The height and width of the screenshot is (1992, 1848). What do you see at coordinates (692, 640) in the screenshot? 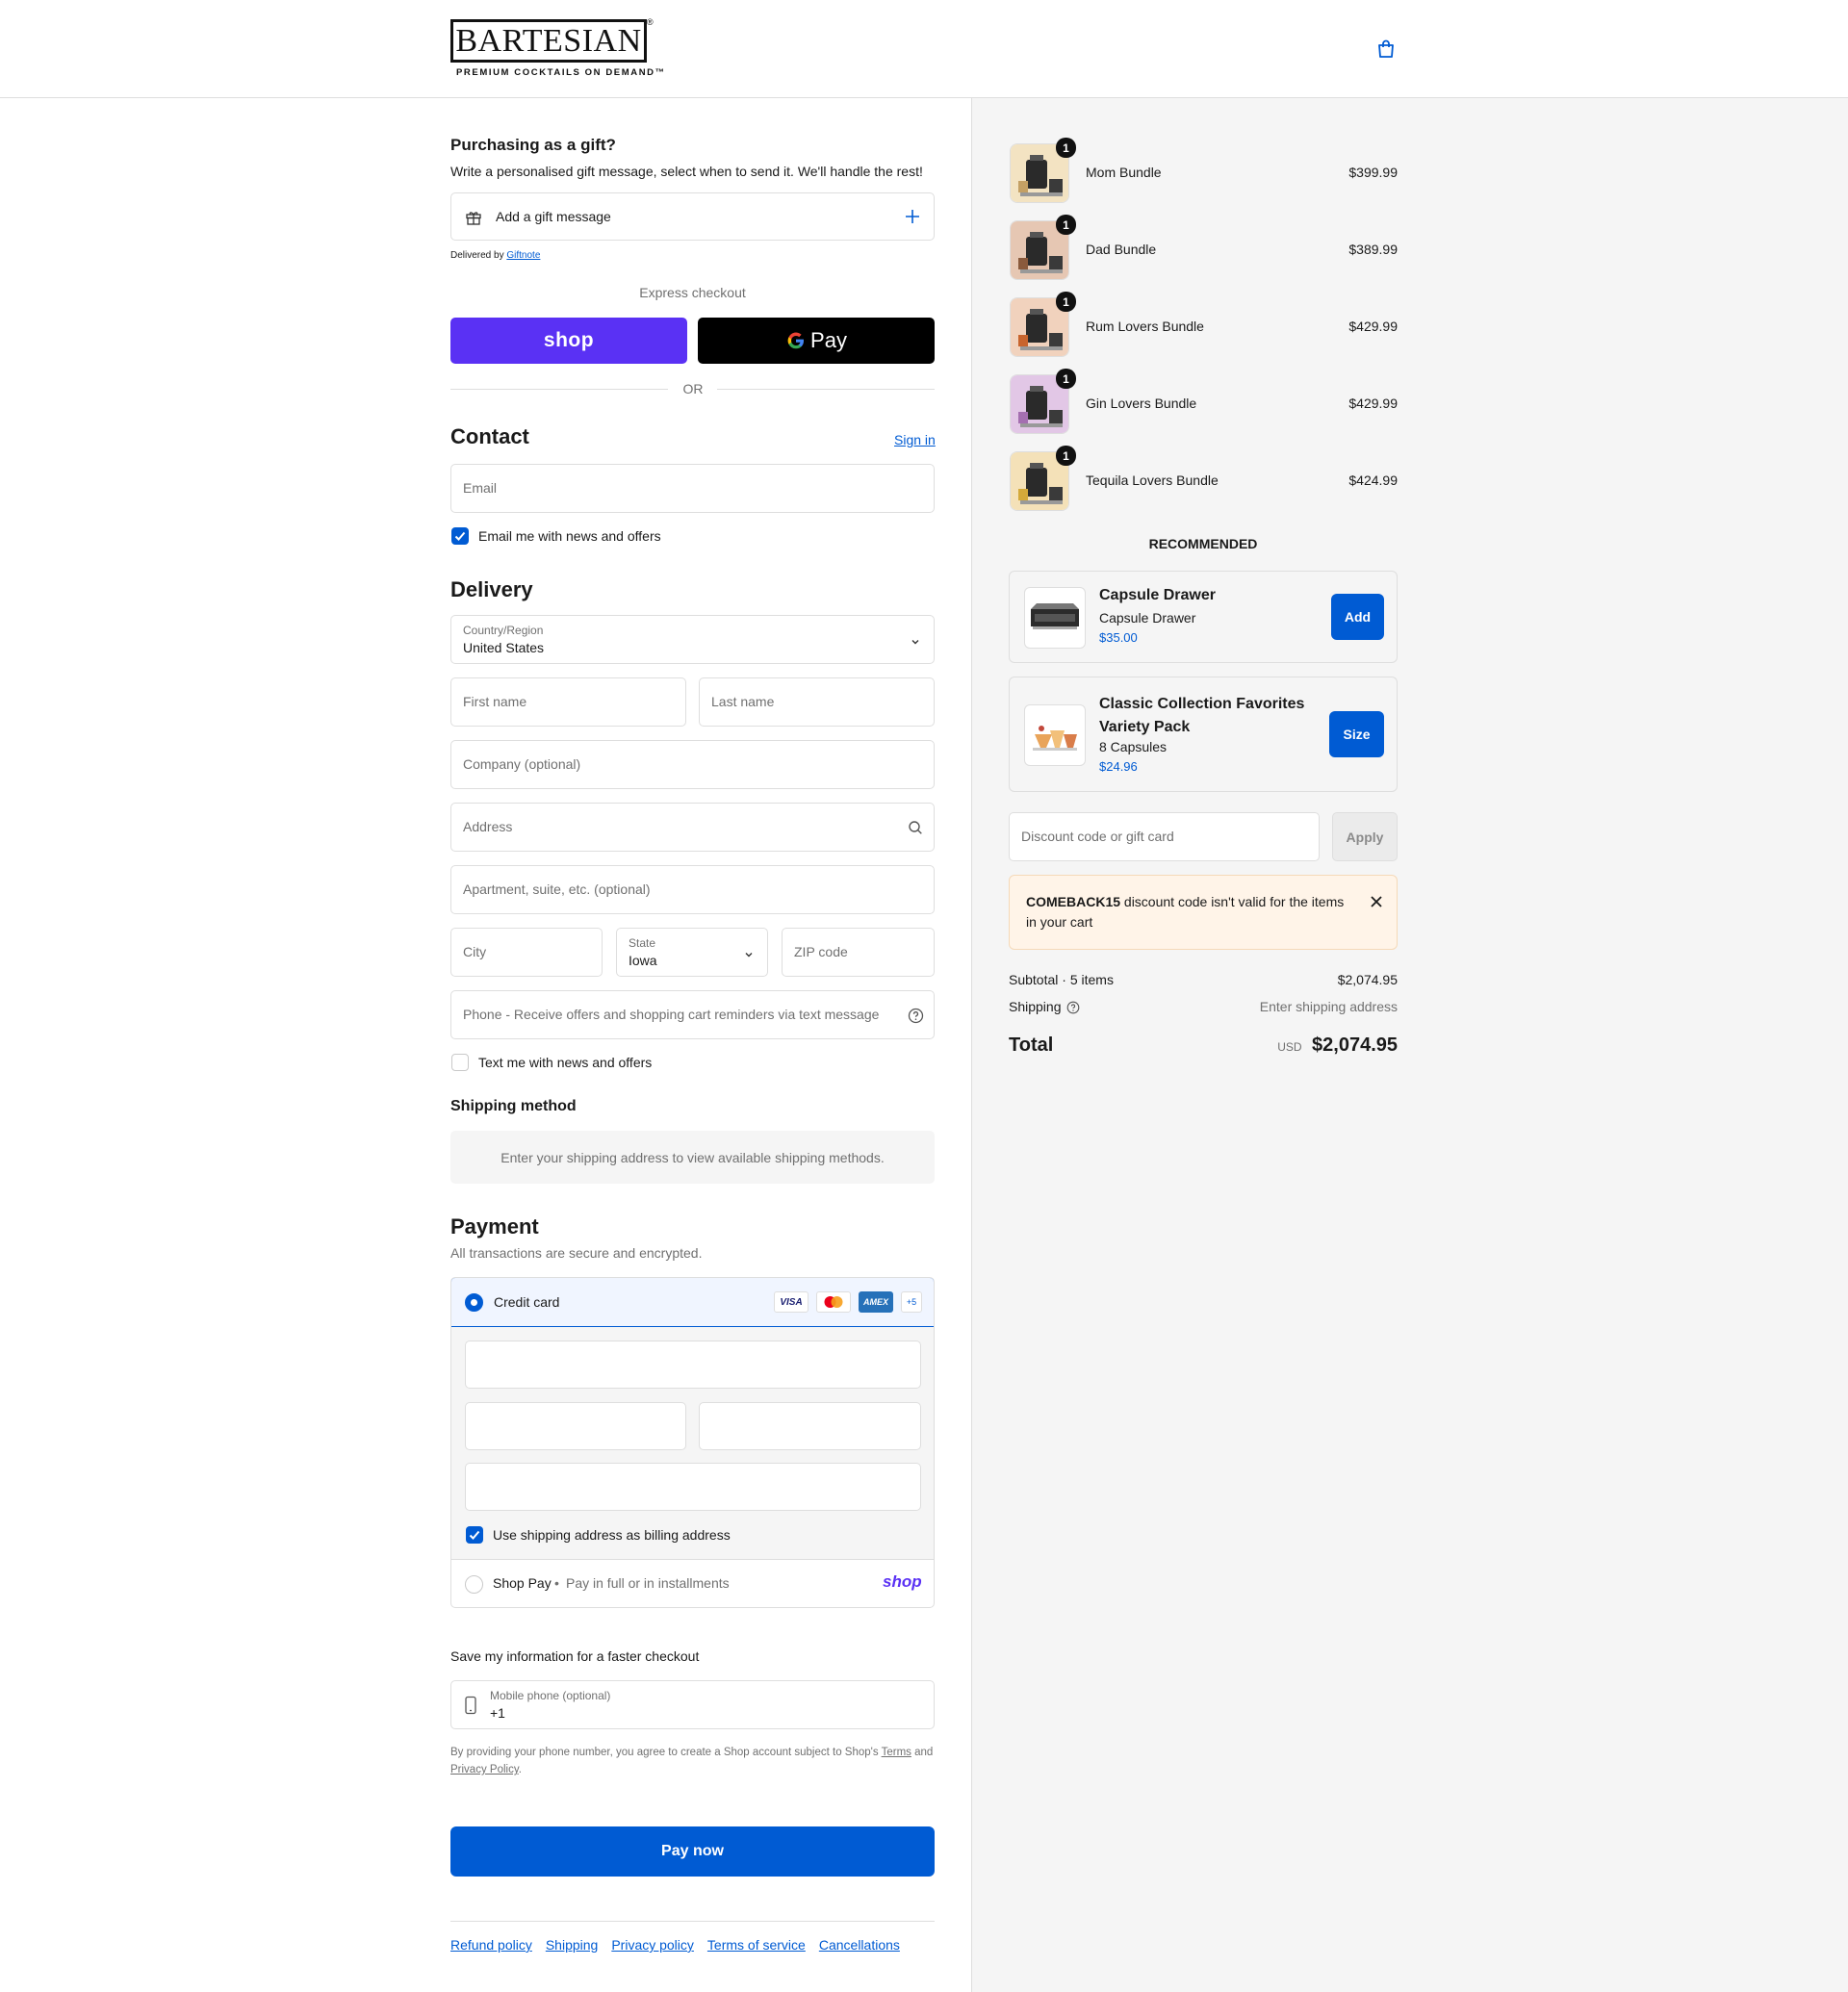
I see `country-select: Country/Region United States` at bounding box center [692, 640].